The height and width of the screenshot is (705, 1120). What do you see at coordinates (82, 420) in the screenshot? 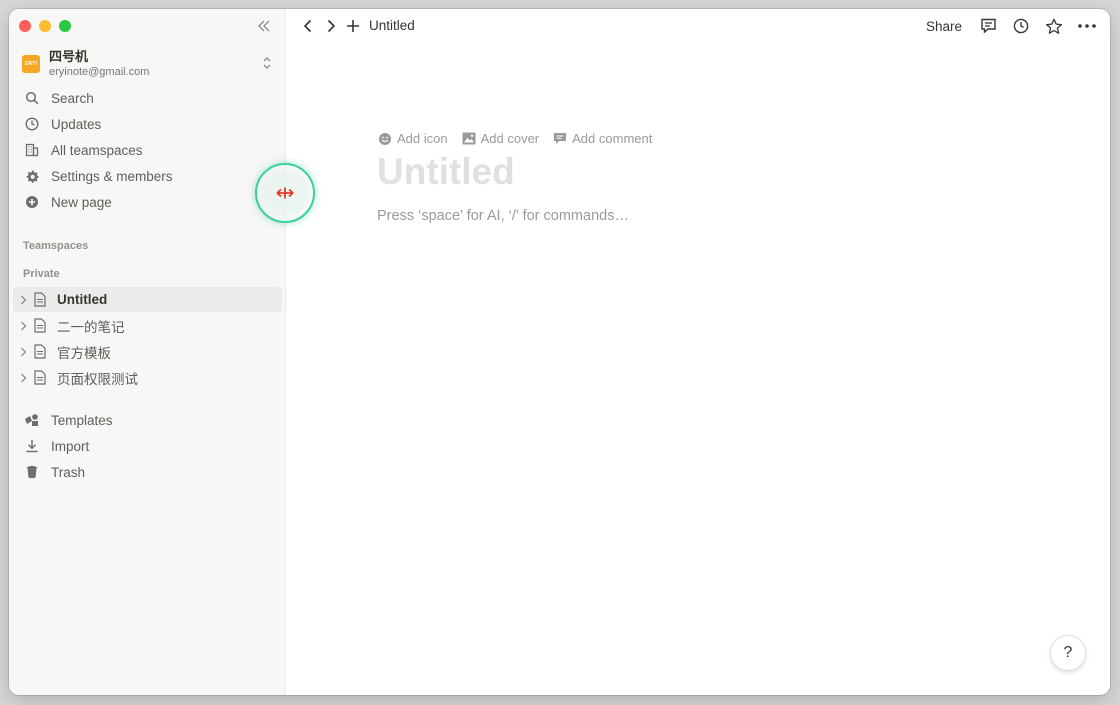
I see `sidebar-item-label: Templates` at bounding box center [82, 420].